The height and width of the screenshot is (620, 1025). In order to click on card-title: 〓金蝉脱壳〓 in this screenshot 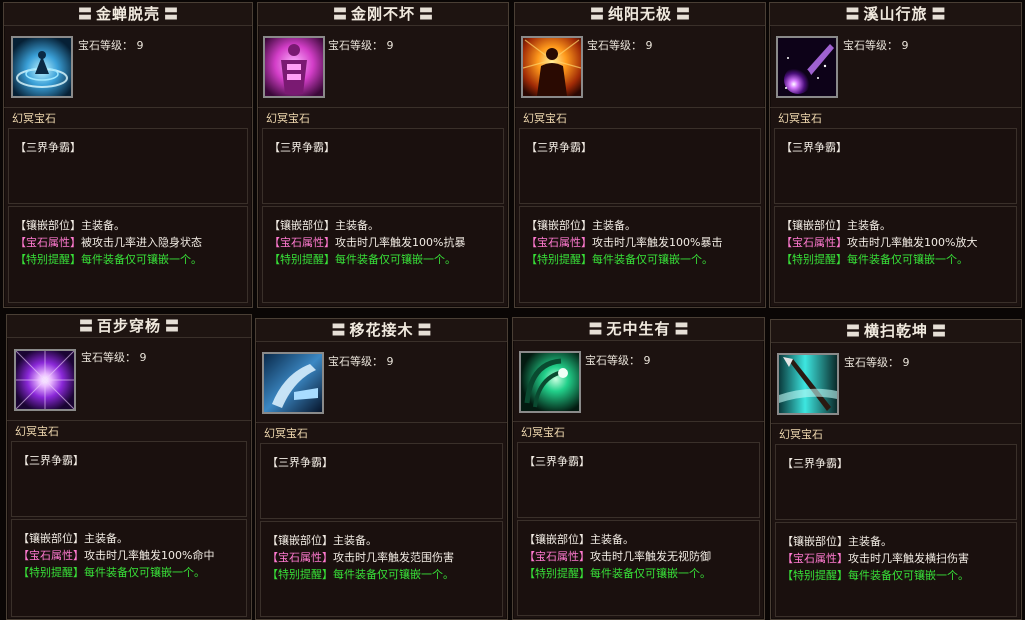, I will do `click(128, 14)`.